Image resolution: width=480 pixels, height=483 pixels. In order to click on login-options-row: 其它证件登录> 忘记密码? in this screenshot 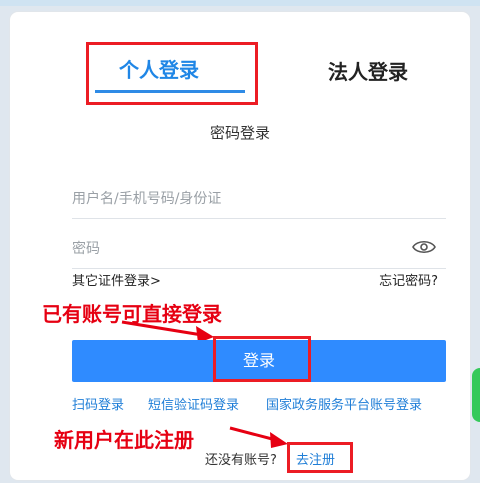, I will do `click(259, 279)`.